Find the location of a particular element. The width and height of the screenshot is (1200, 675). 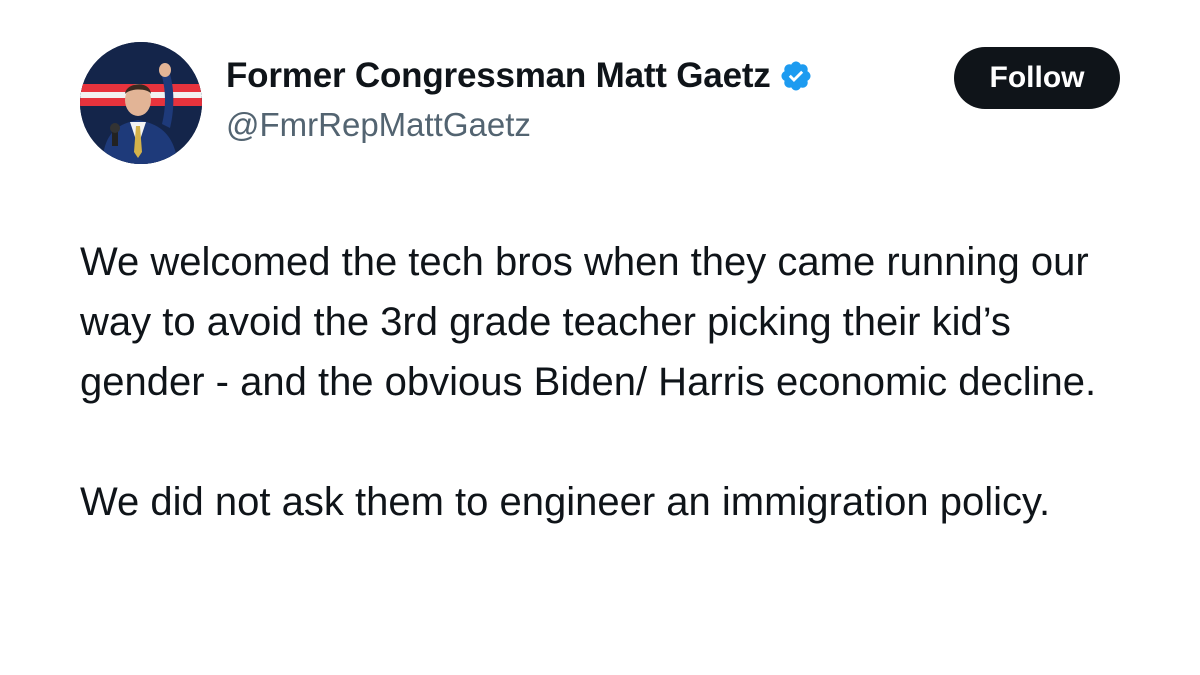

author-handle: @FmrRepMattGaetz is located at coordinates (519, 125).